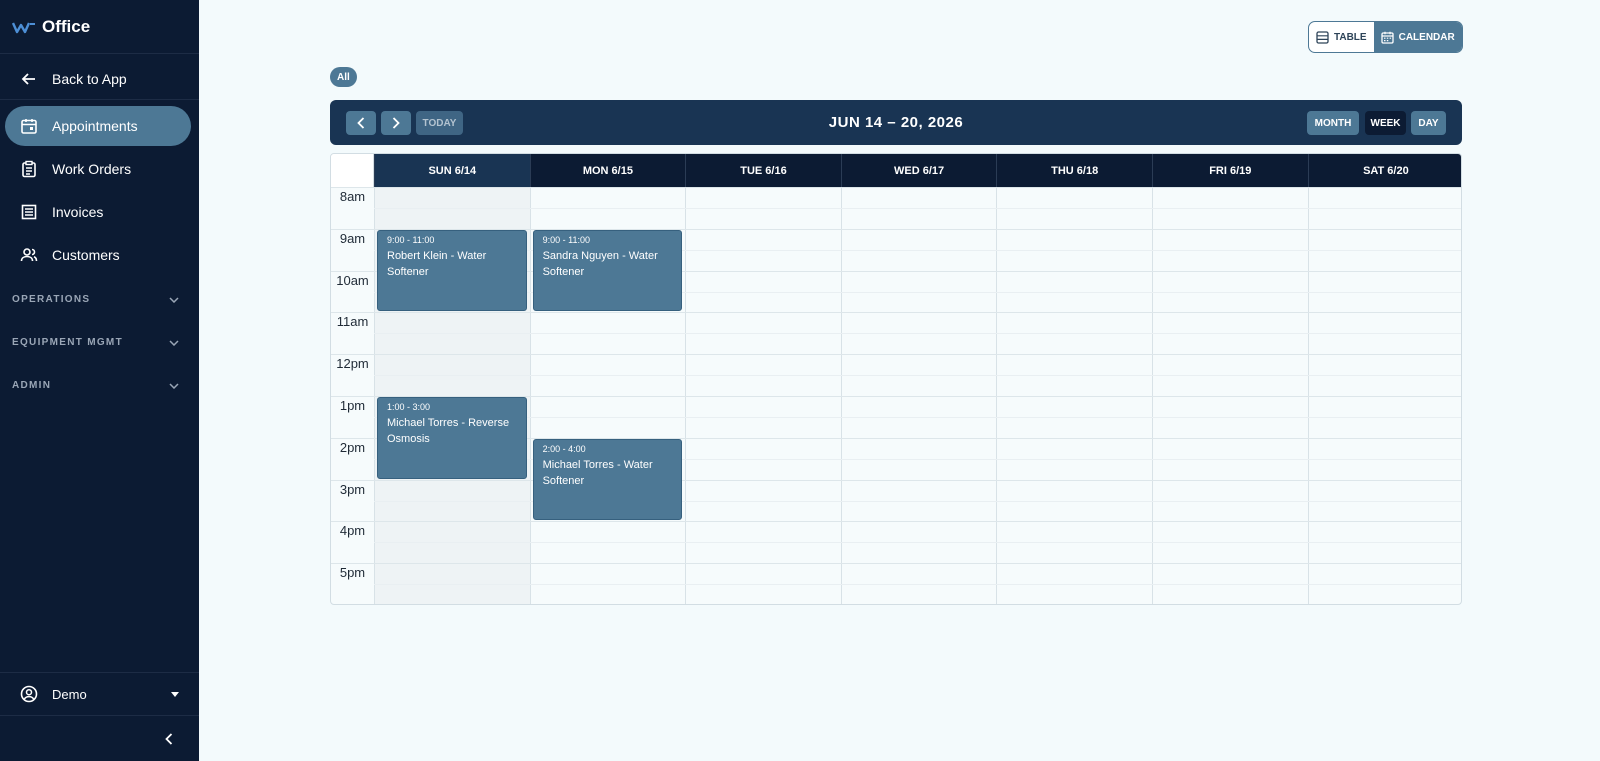 This screenshot has width=1600, height=761. What do you see at coordinates (51, 299) in the screenshot?
I see `nav-group-label: OPERATIONS` at bounding box center [51, 299].